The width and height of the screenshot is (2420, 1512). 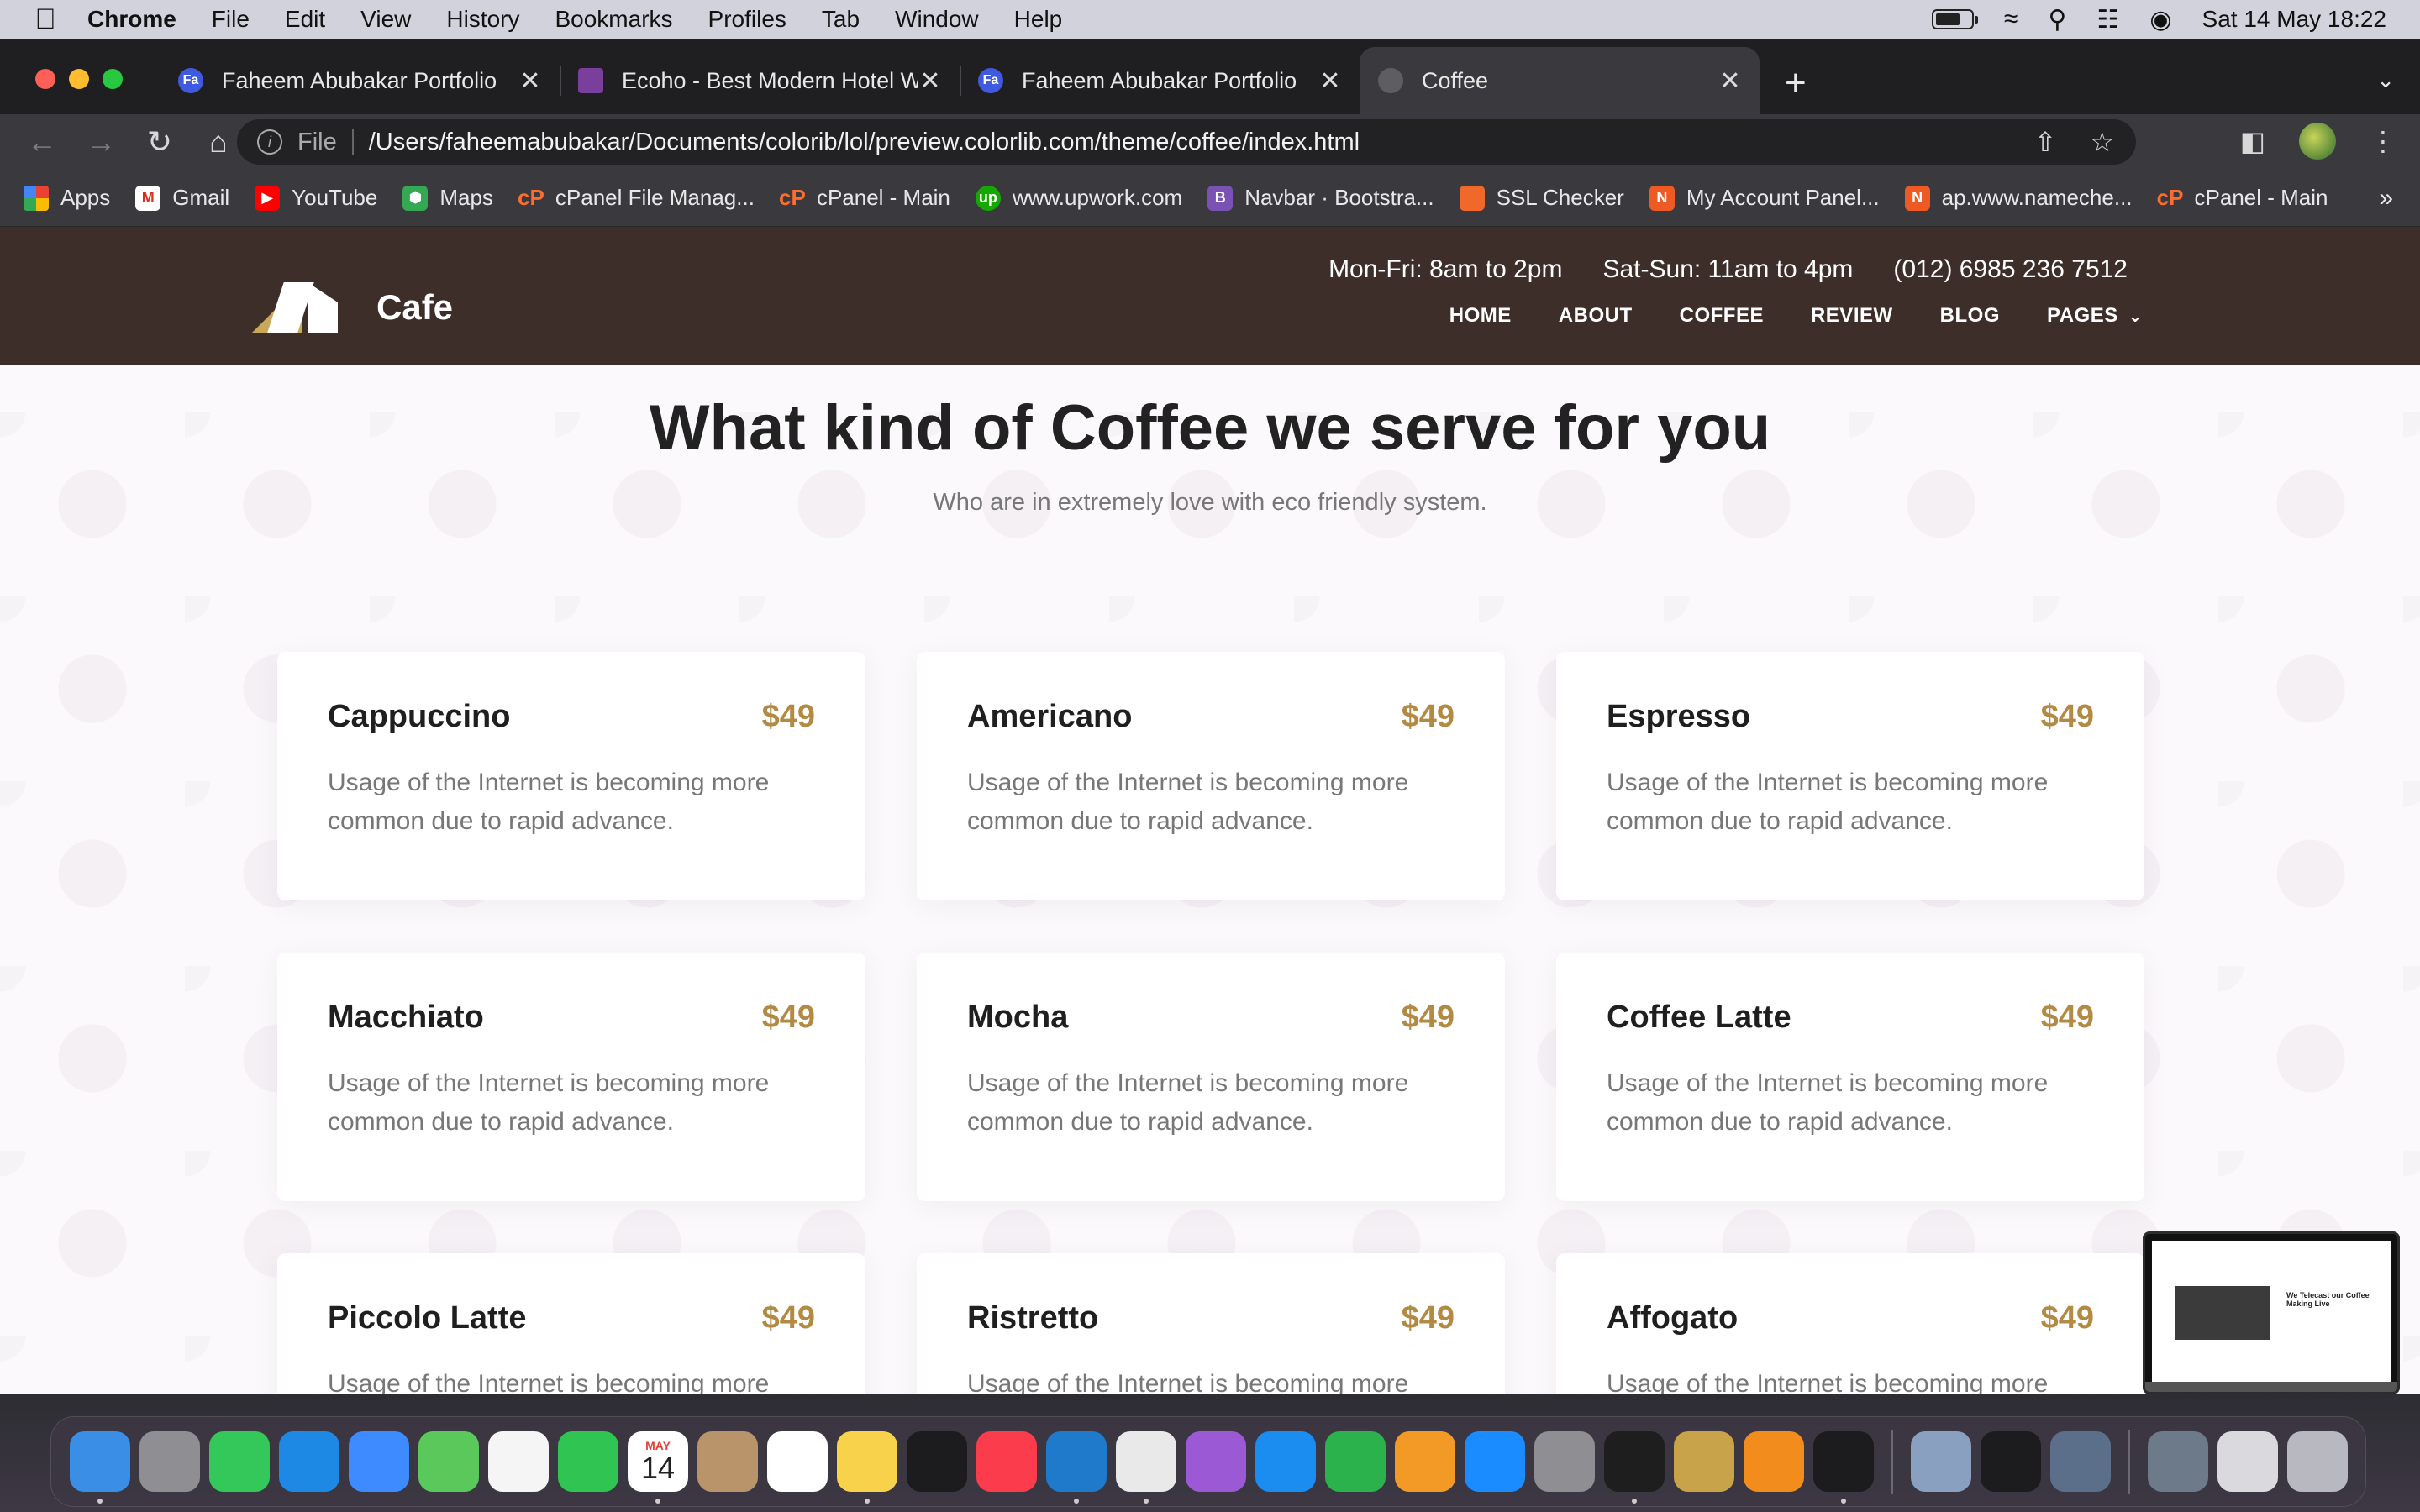 I want to click on tv-icon, so click(x=937, y=1461).